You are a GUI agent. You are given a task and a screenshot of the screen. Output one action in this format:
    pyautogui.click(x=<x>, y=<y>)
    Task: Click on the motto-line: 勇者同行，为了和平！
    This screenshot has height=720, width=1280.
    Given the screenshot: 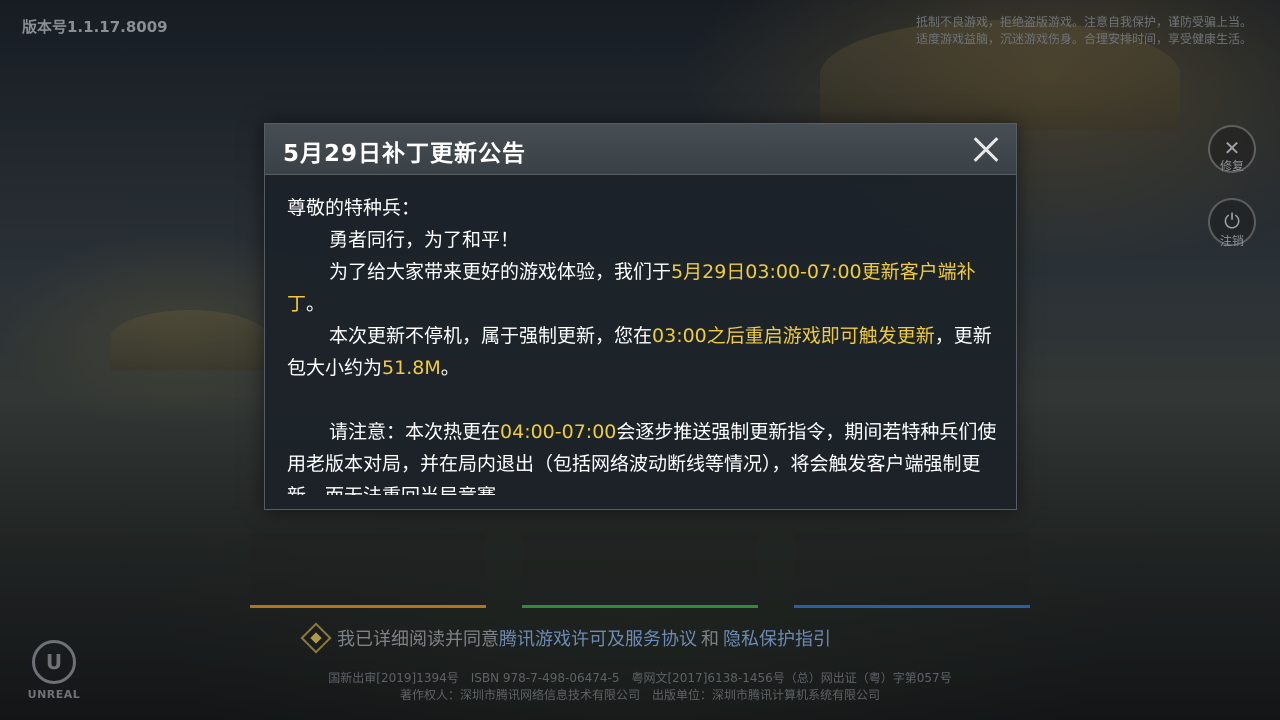 What is the action you would take?
    pyautogui.click(x=424, y=240)
    